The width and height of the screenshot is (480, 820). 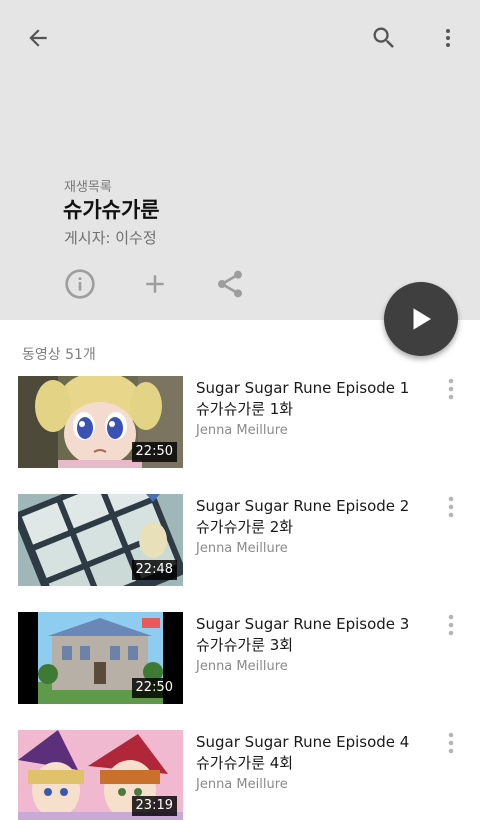 I want to click on video-title-line: Sugar Sugar Rune Episode 3, so click(x=303, y=624).